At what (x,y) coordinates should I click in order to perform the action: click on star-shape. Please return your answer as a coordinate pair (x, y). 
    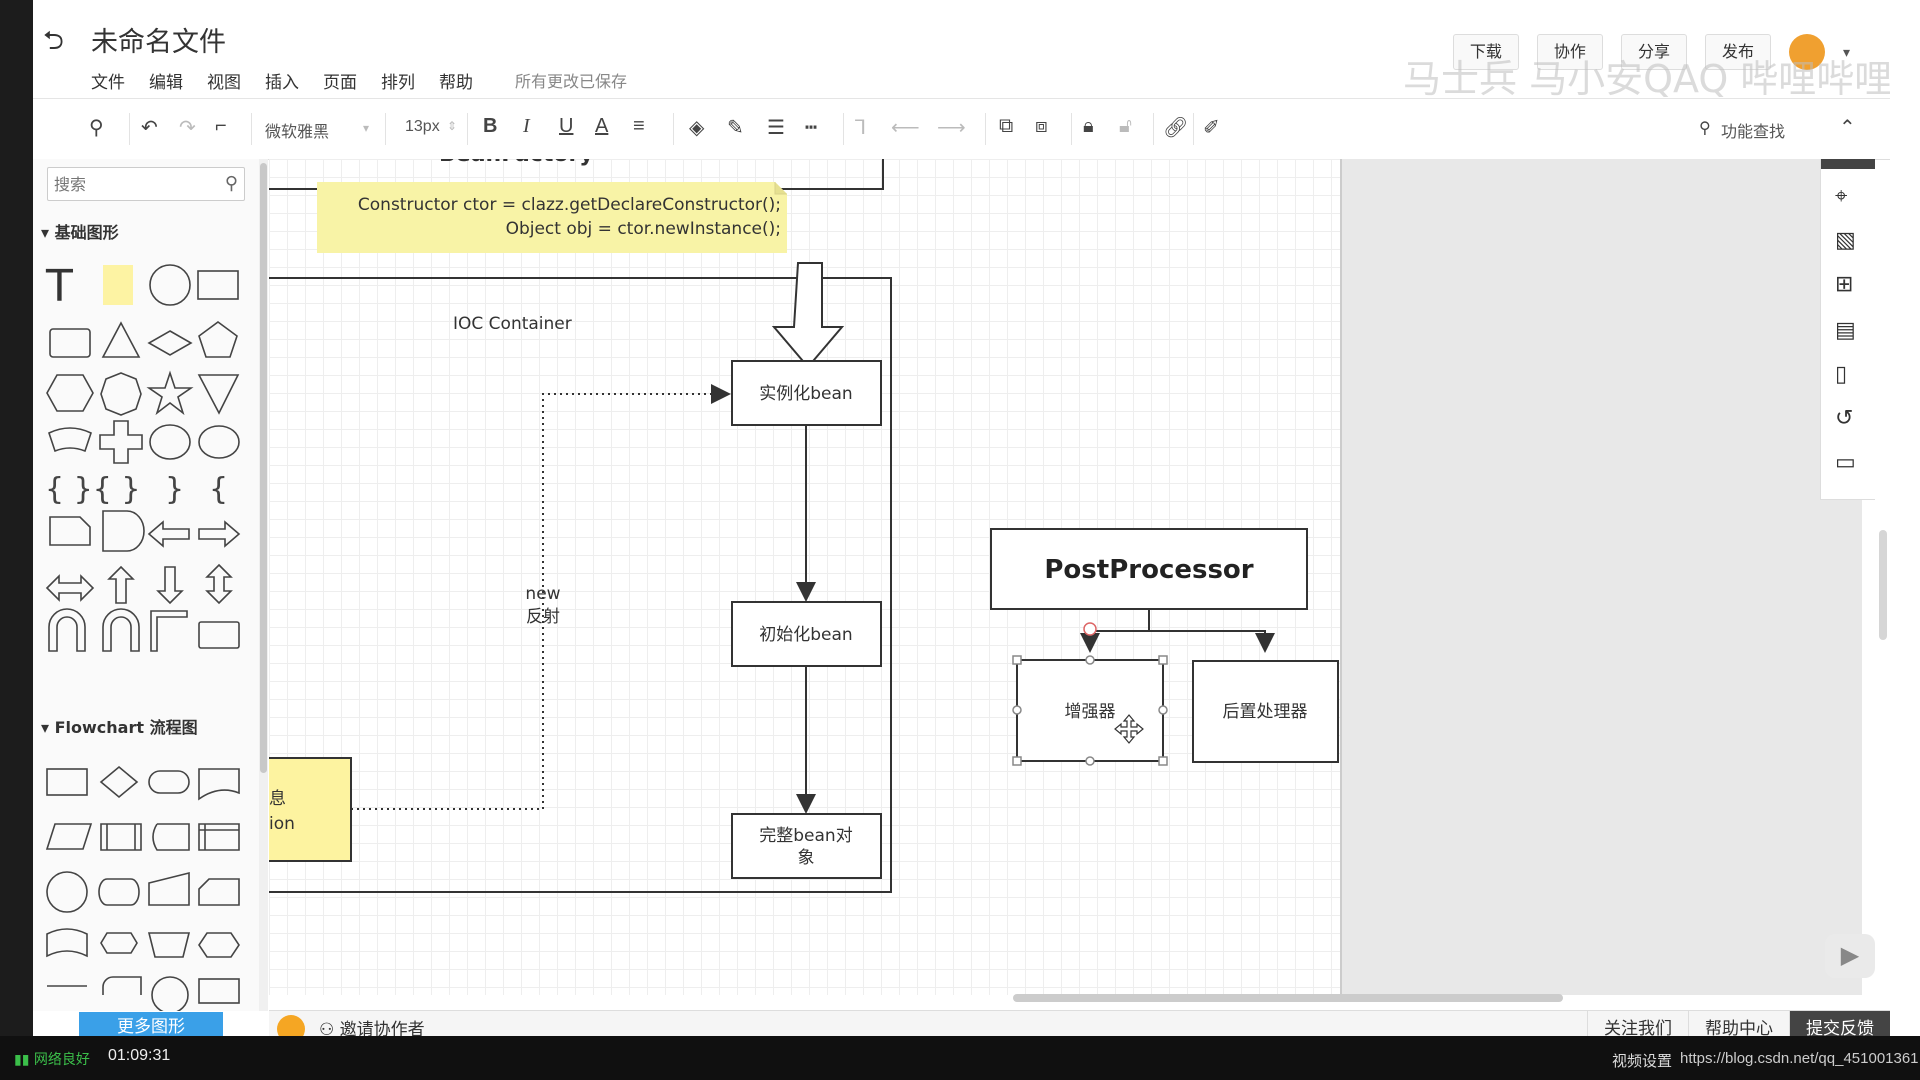
    Looking at the image, I should click on (170, 393).